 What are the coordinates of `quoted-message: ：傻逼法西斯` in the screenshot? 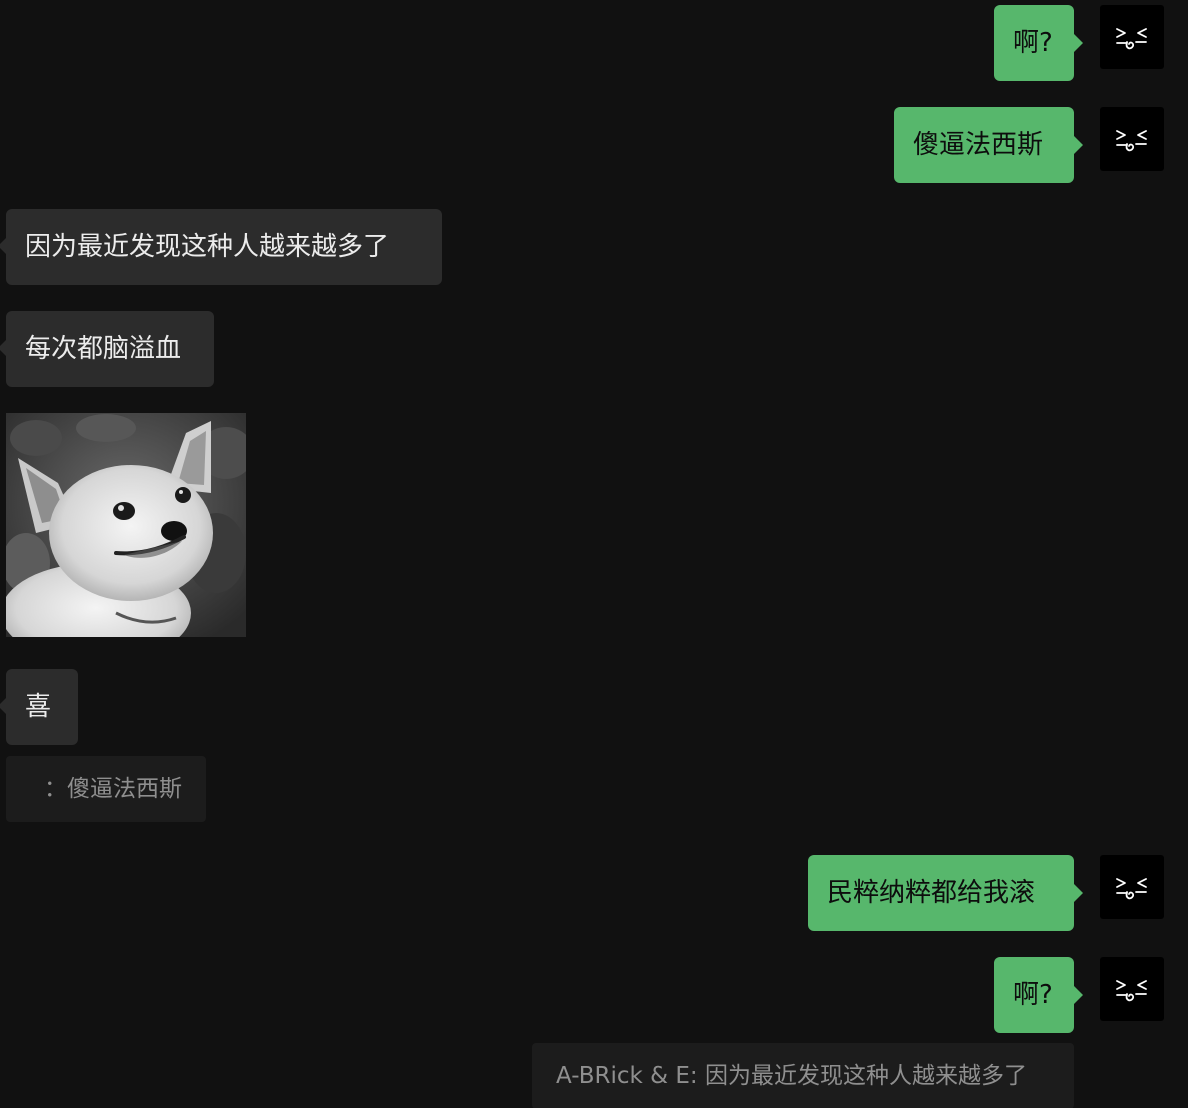 It's located at (106, 789).